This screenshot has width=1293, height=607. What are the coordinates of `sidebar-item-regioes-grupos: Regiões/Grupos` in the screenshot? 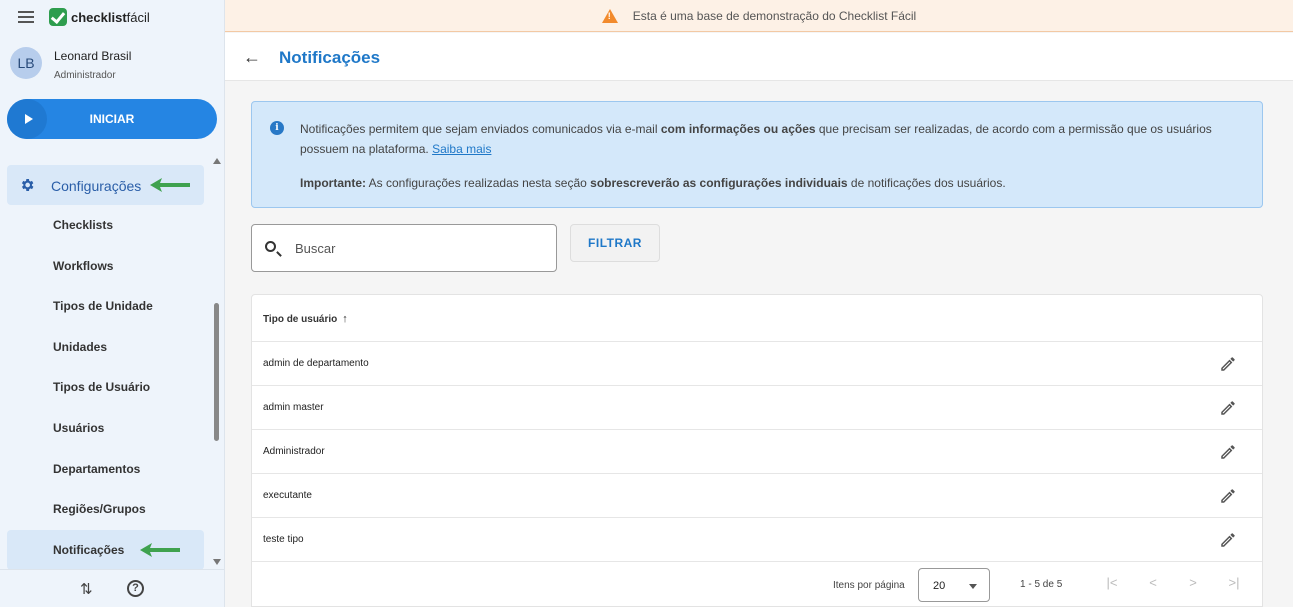 It's located at (105, 509).